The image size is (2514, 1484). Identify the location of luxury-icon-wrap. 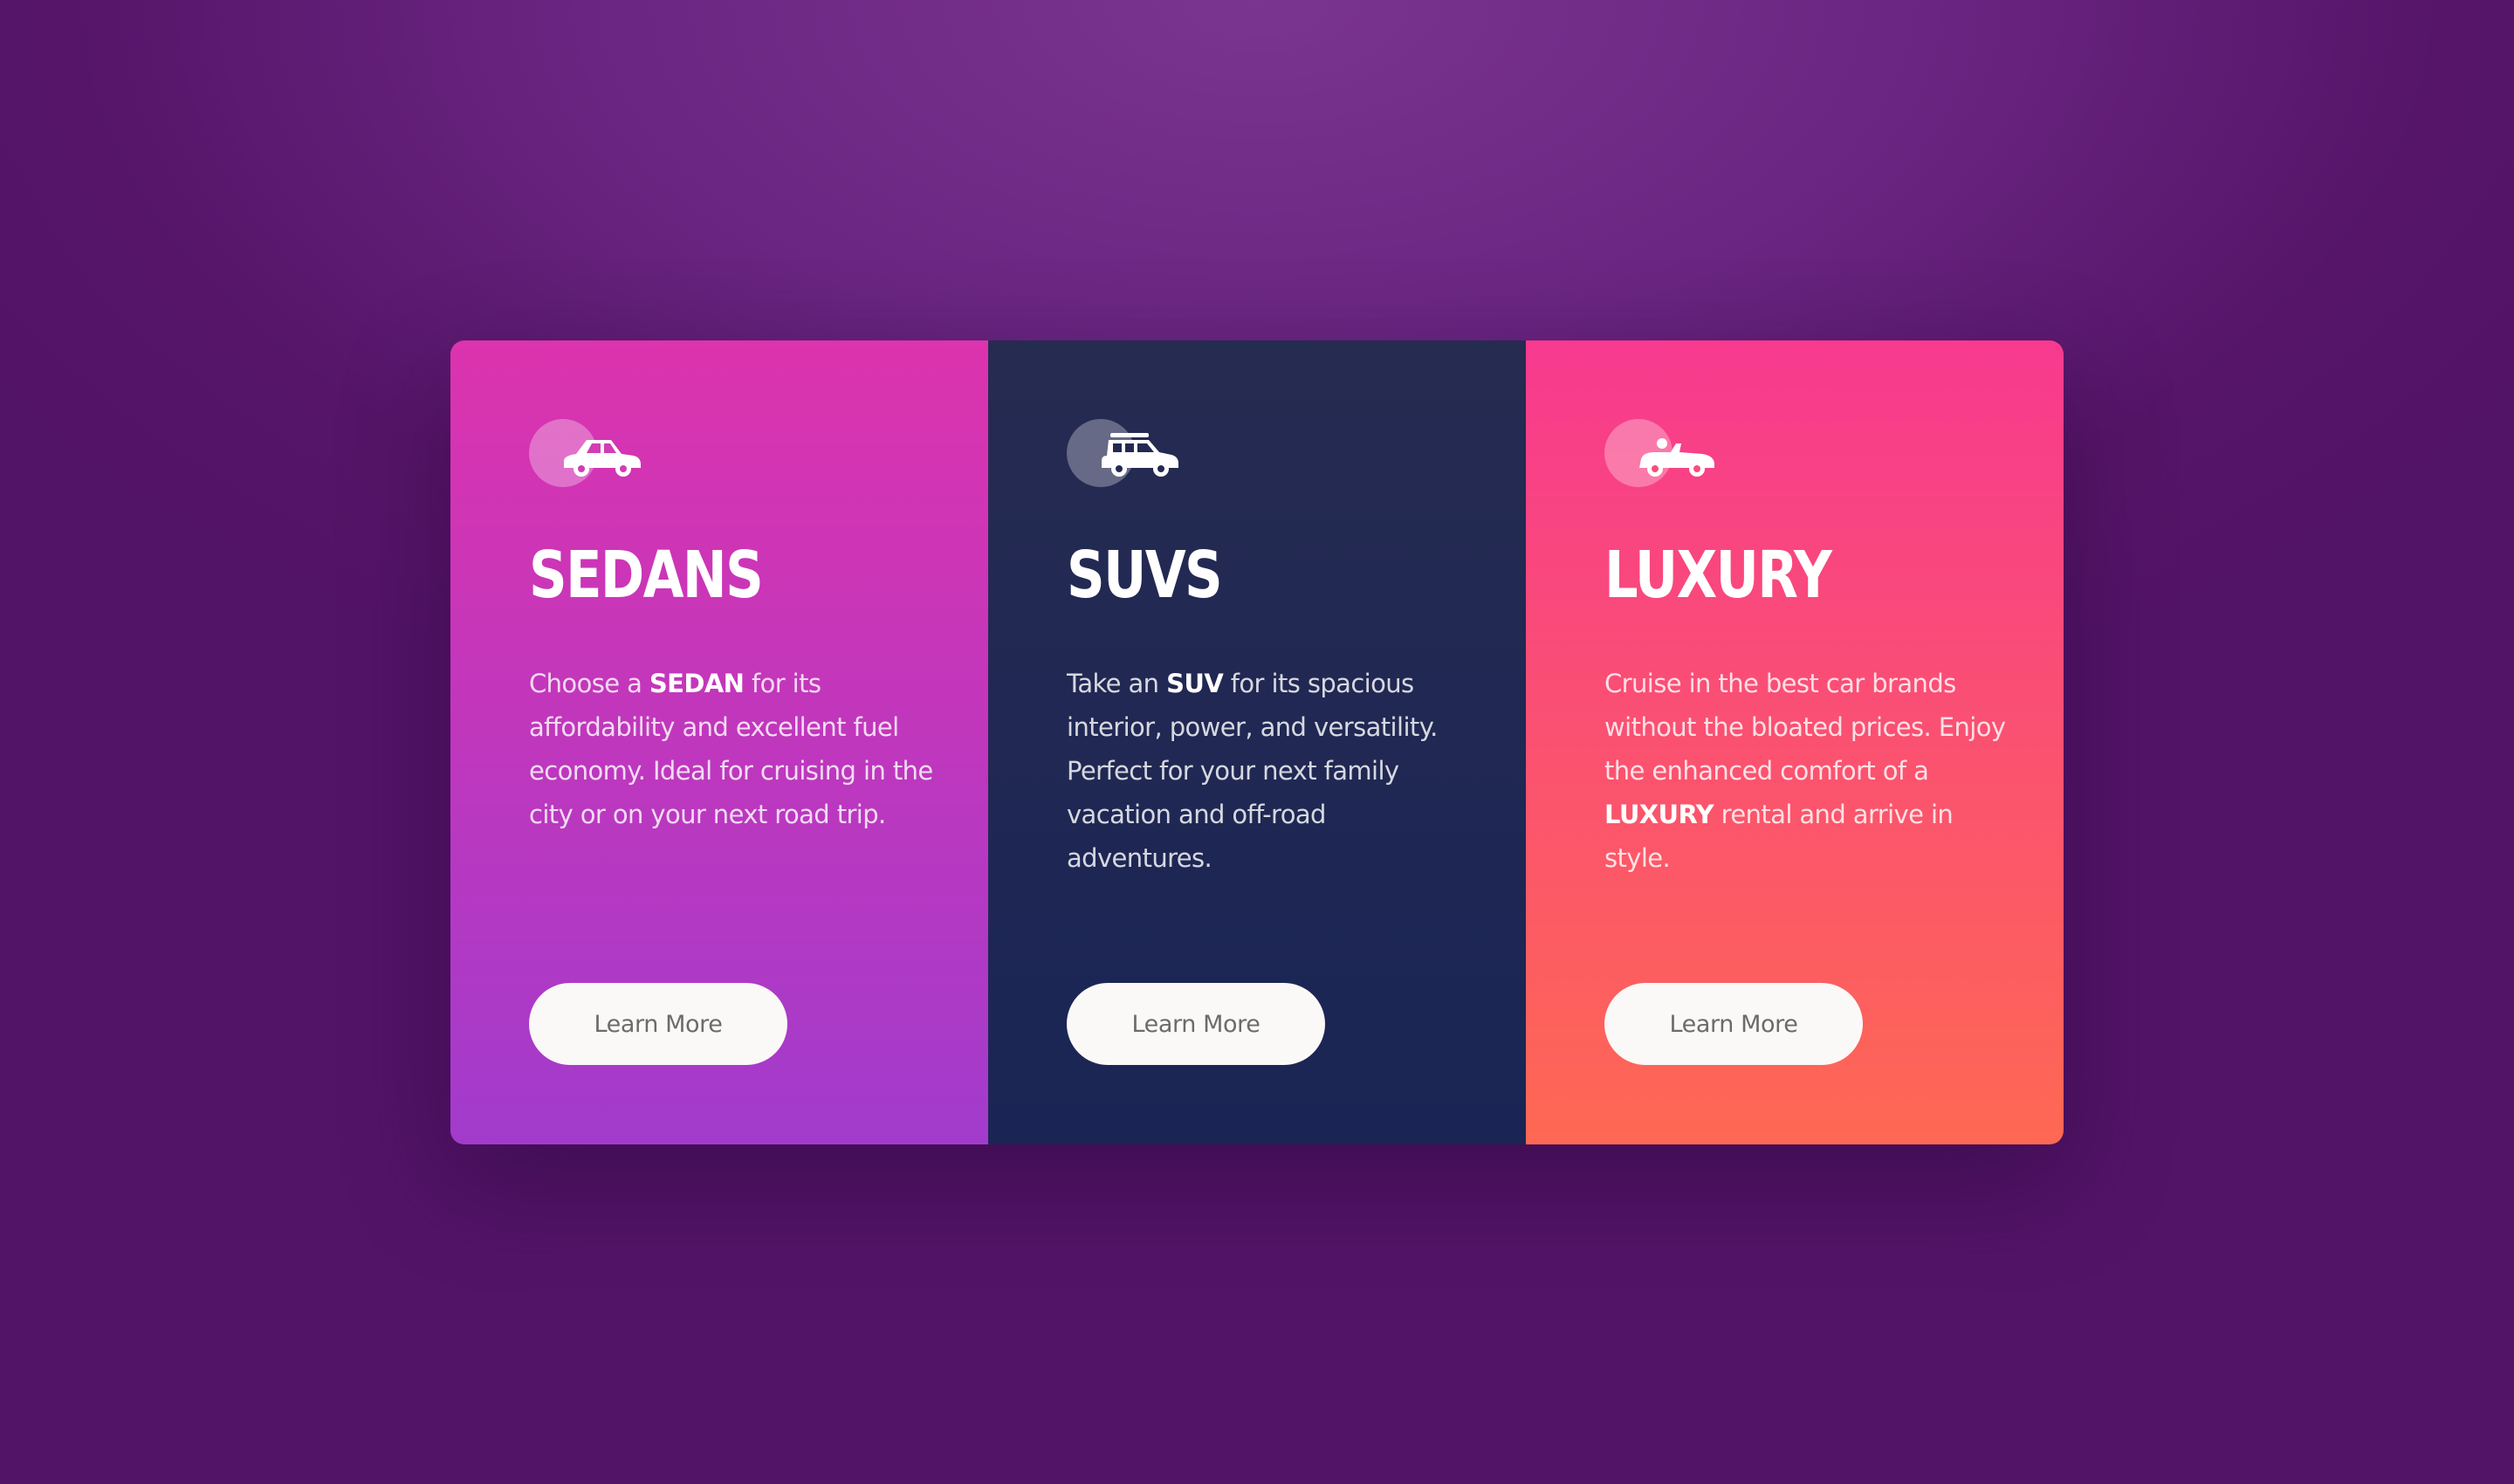
(1665, 454).